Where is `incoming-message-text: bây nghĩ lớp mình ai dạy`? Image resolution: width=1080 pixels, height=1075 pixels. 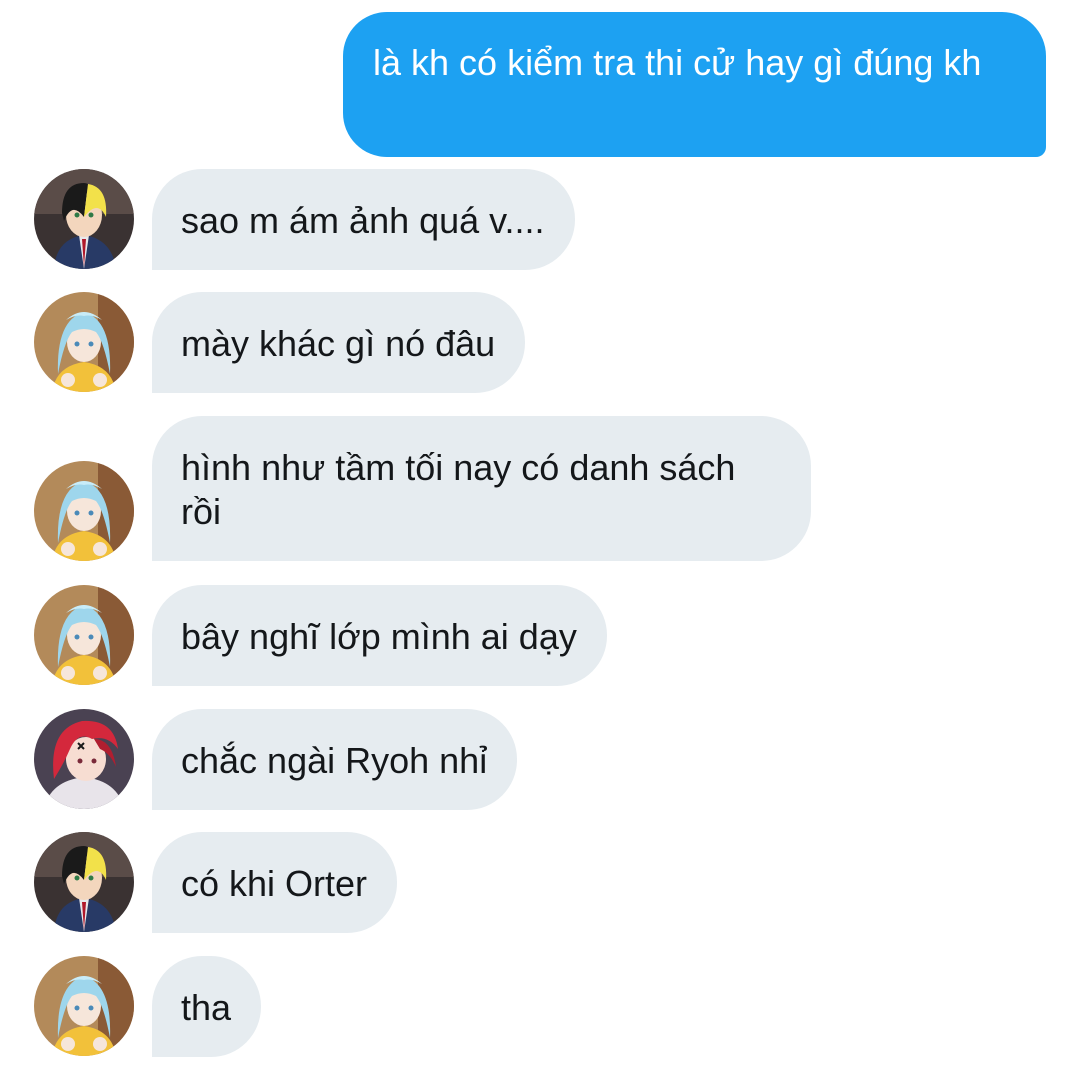 incoming-message-text: bây nghĩ lớp mình ai dạy is located at coordinates (379, 636).